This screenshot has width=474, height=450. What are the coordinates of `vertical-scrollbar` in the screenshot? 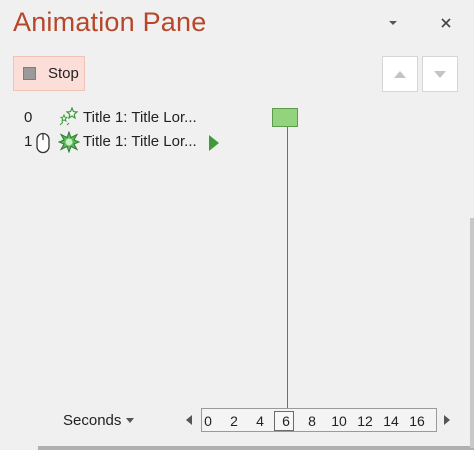 It's located at (472, 333).